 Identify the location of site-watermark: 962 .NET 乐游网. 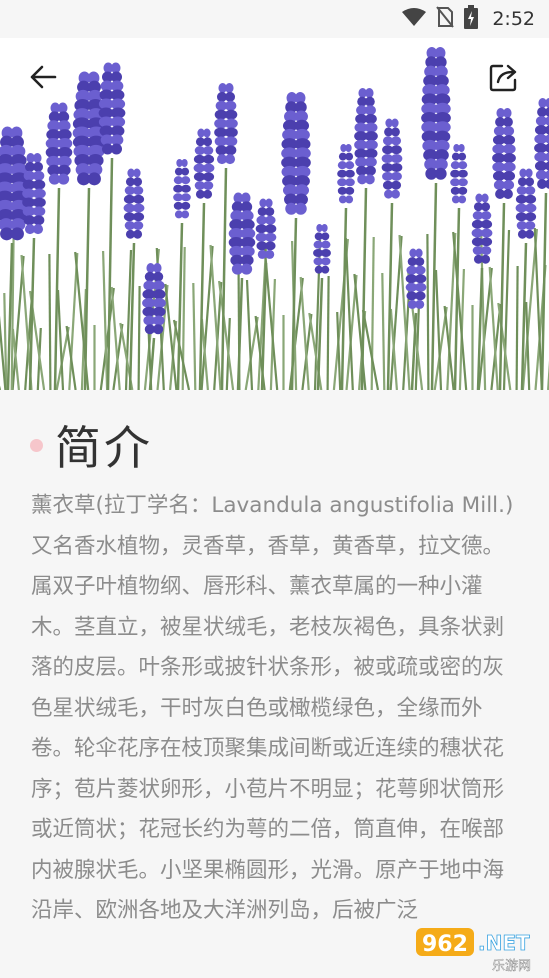
(481, 949).